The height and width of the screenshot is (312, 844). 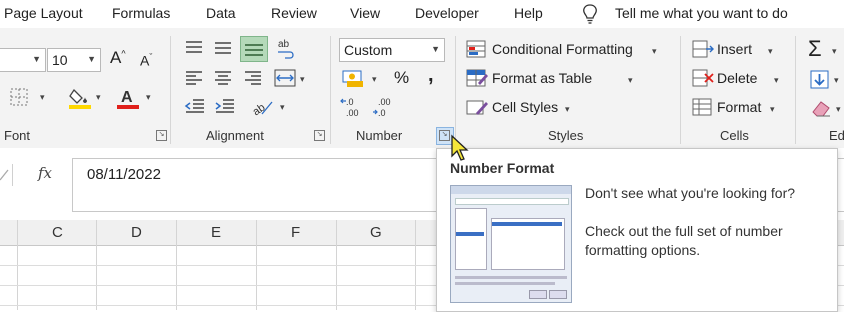 What do you see at coordinates (703, 79) in the screenshot?
I see `delete-cells-icon` at bounding box center [703, 79].